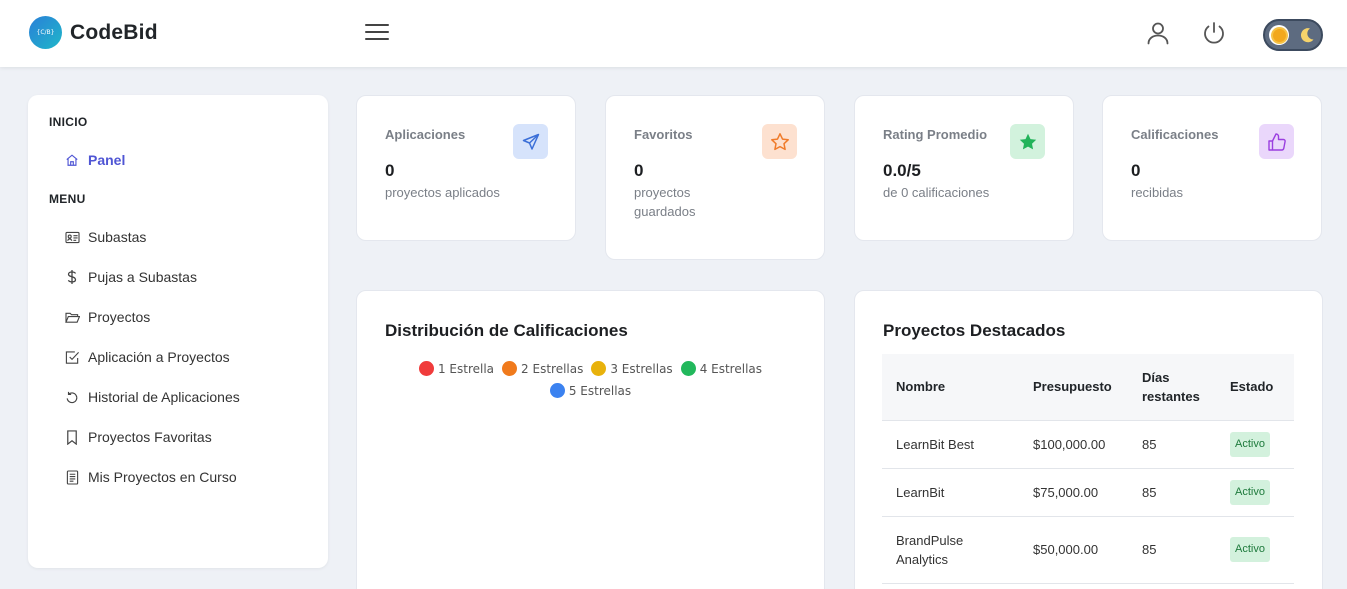 The image size is (1347, 589). I want to click on sidebar-item-label: Subastas, so click(117, 237).